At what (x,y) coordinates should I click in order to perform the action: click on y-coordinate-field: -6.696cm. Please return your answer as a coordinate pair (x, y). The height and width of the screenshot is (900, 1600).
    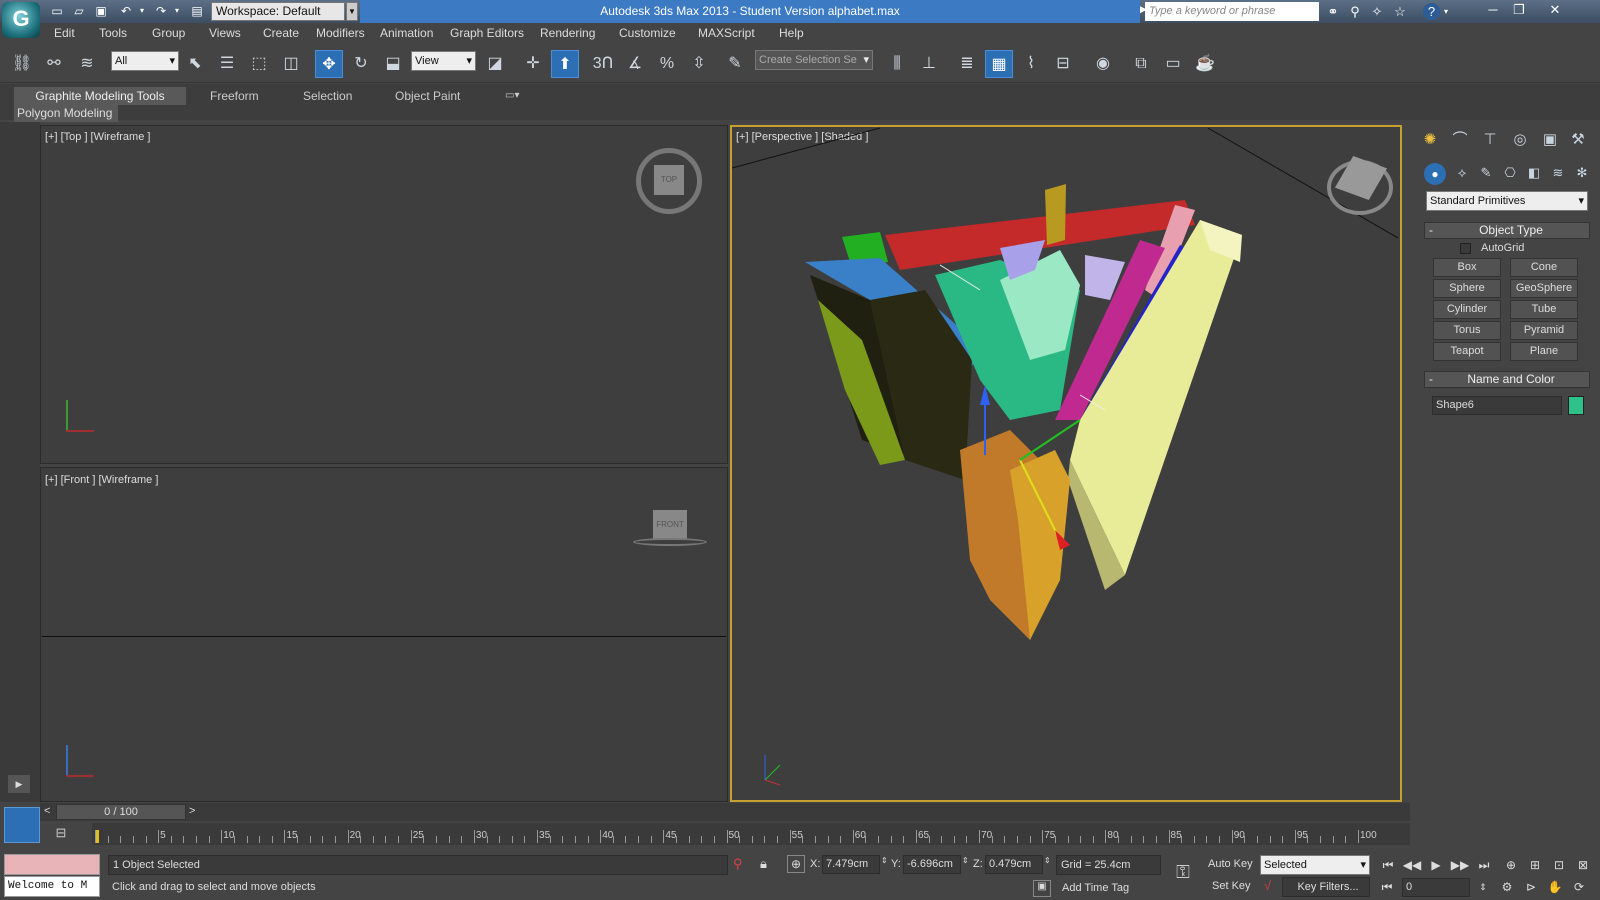
    Looking at the image, I should click on (932, 864).